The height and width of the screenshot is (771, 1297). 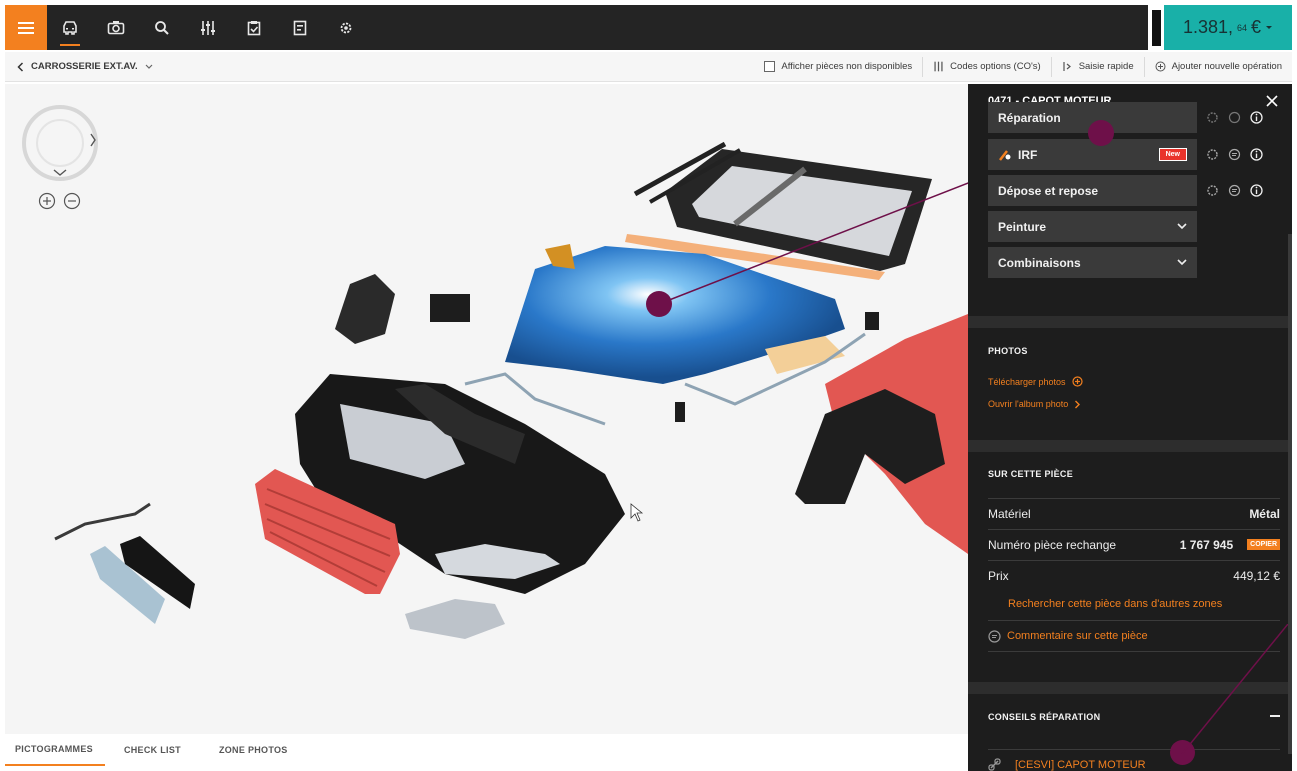 What do you see at coordinates (1134, 575) in the screenshot?
I see `price-row: Prix 449,12 €` at bounding box center [1134, 575].